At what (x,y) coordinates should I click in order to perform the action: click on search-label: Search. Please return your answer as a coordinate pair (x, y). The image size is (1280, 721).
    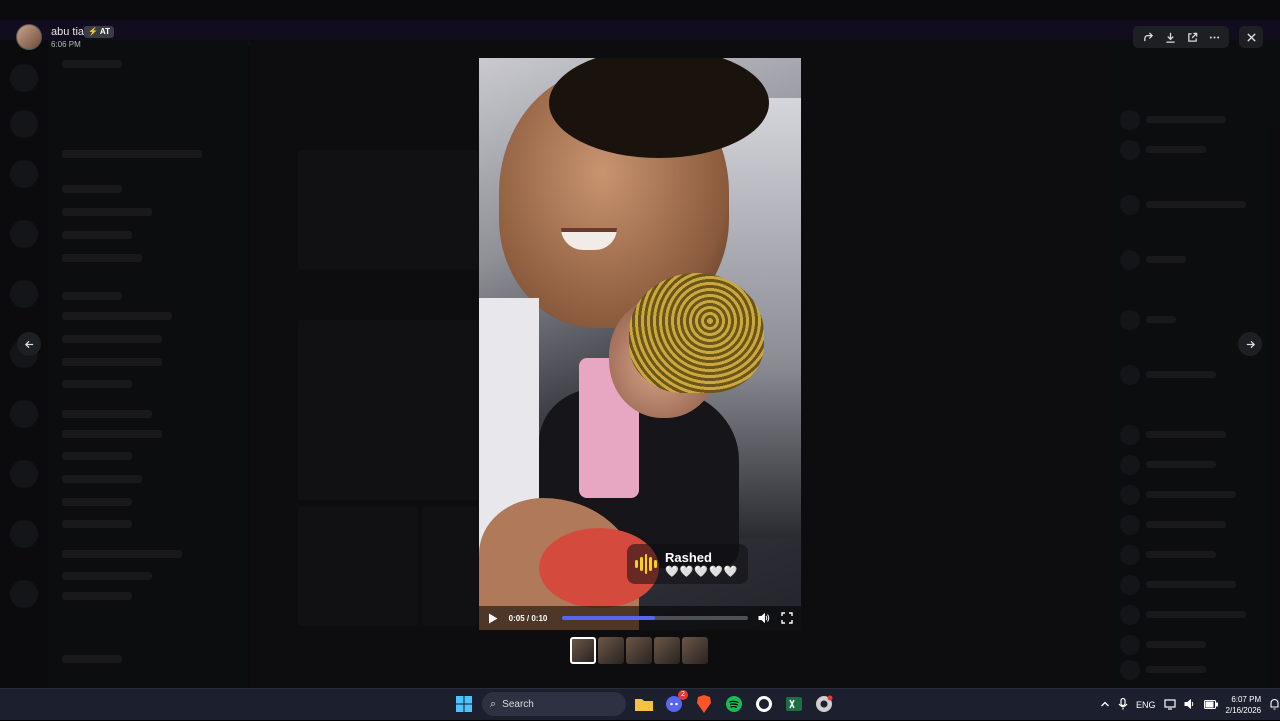
    Looking at the image, I should click on (518, 704).